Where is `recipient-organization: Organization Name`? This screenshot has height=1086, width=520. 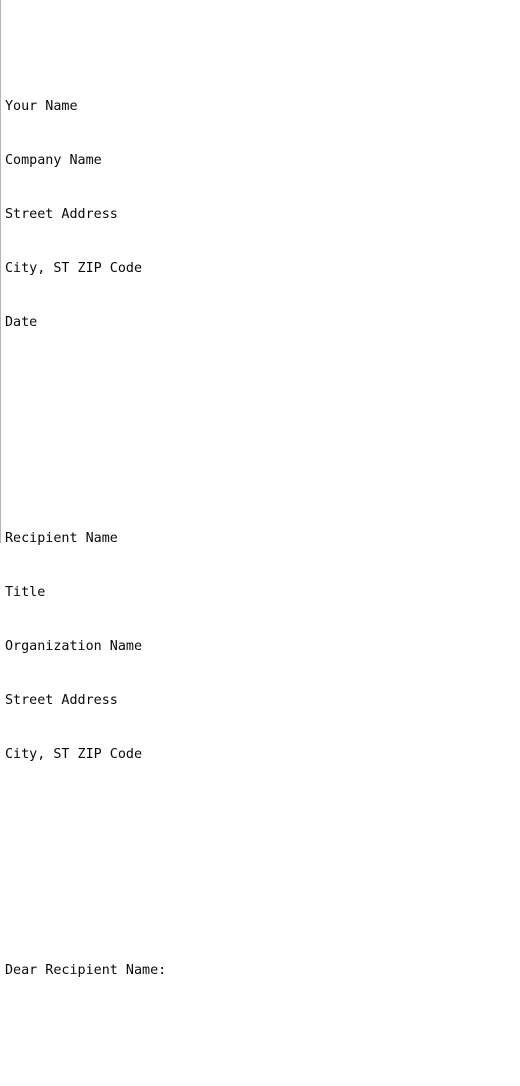 recipient-organization: Organization Name is located at coordinates (74, 646).